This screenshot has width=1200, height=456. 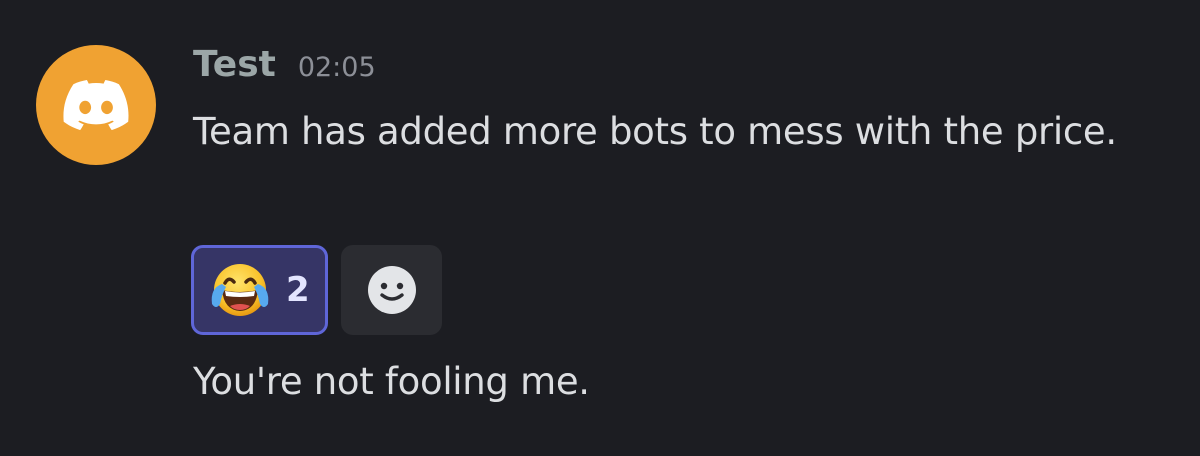 What do you see at coordinates (284, 70) in the screenshot?
I see `message-header: Test 02:05` at bounding box center [284, 70].